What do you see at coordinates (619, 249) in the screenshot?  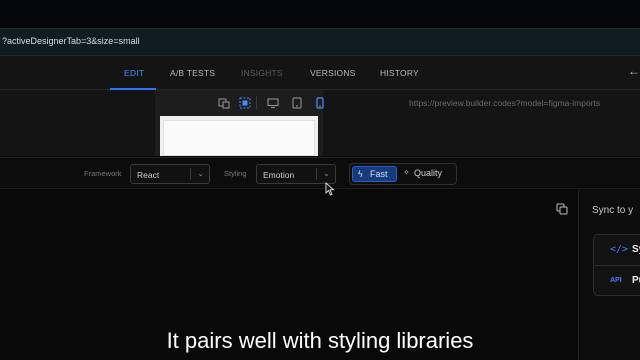 I see `code-icon: </>` at bounding box center [619, 249].